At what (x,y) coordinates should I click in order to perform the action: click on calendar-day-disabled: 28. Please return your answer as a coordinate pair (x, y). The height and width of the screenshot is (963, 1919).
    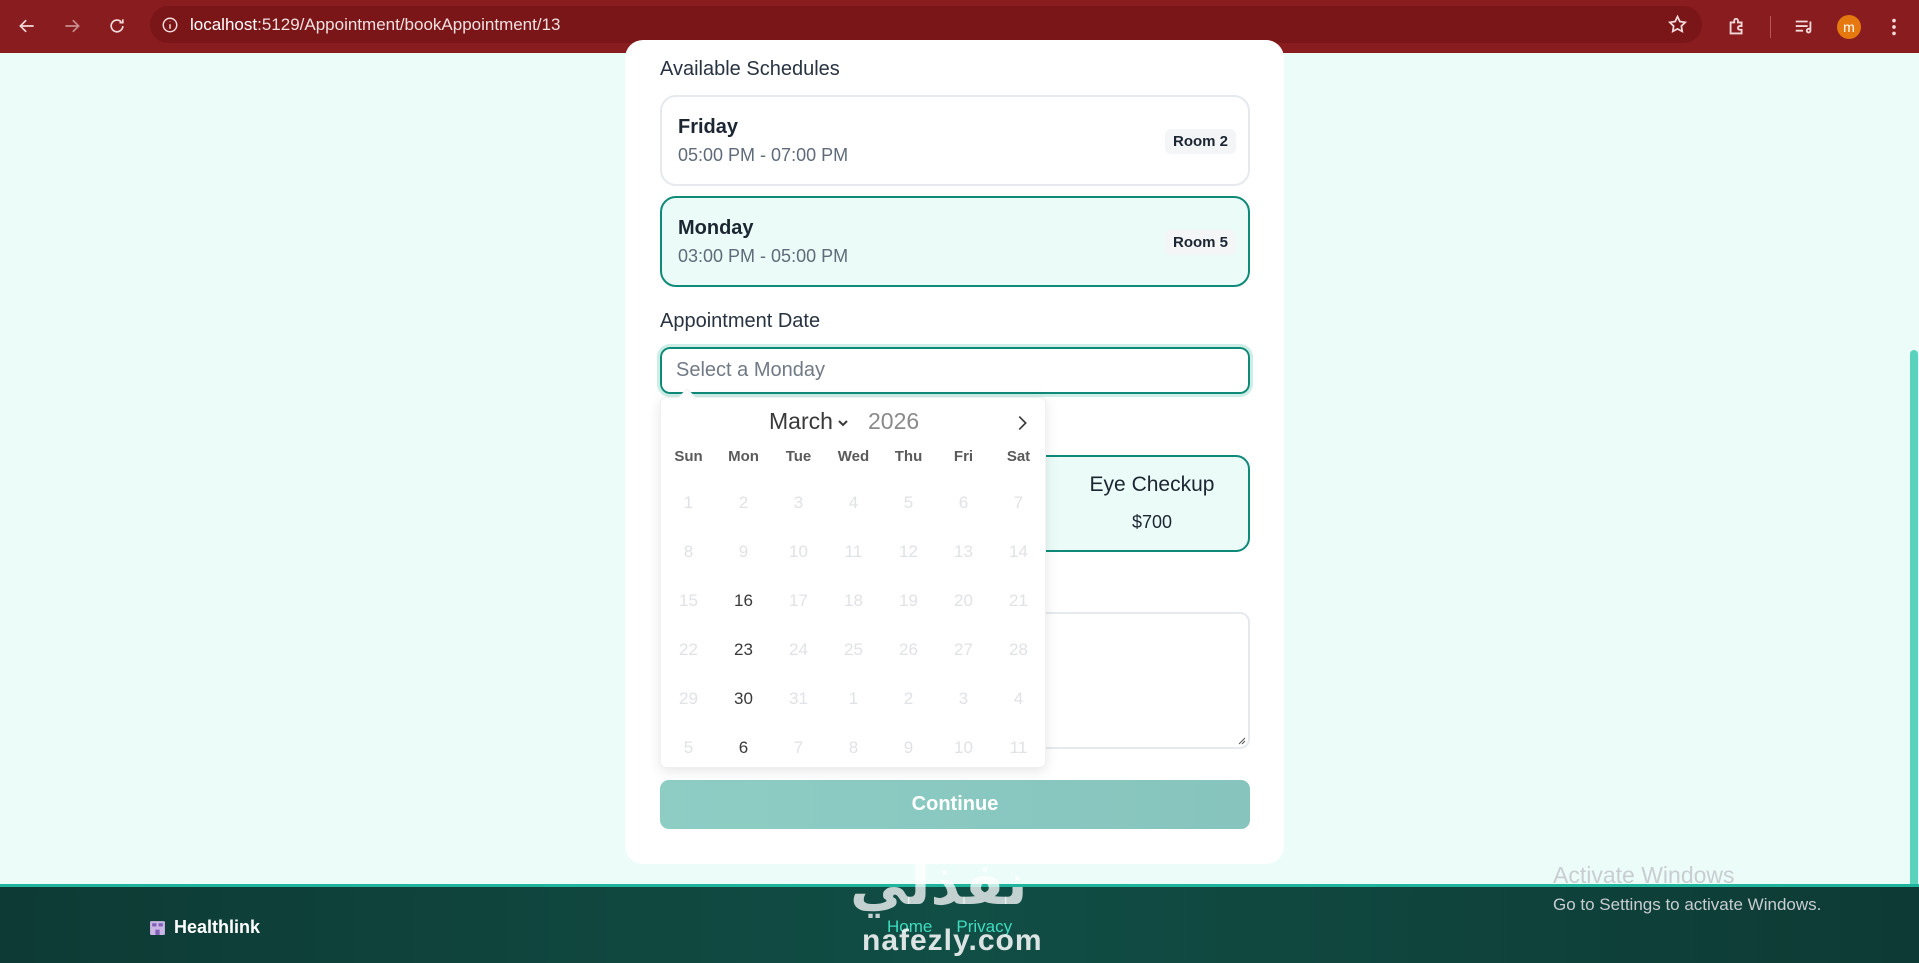
    Looking at the image, I should click on (1018, 649).